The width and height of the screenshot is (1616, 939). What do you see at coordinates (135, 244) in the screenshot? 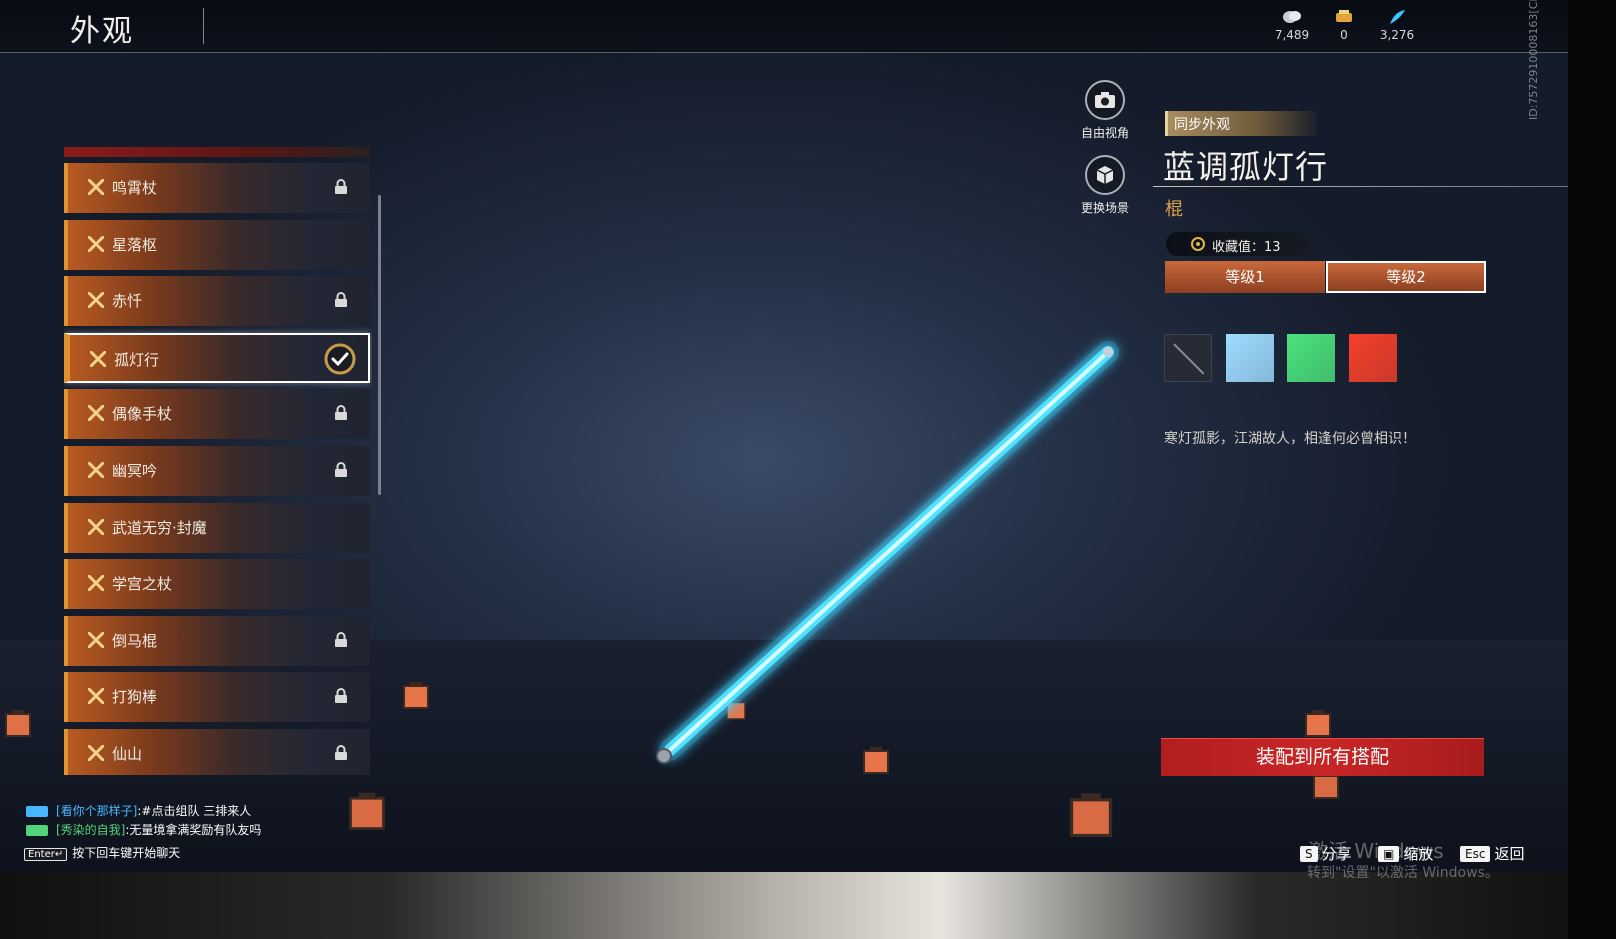
I see `list-item-label: 星落枢` at bounding box center [135, 244].